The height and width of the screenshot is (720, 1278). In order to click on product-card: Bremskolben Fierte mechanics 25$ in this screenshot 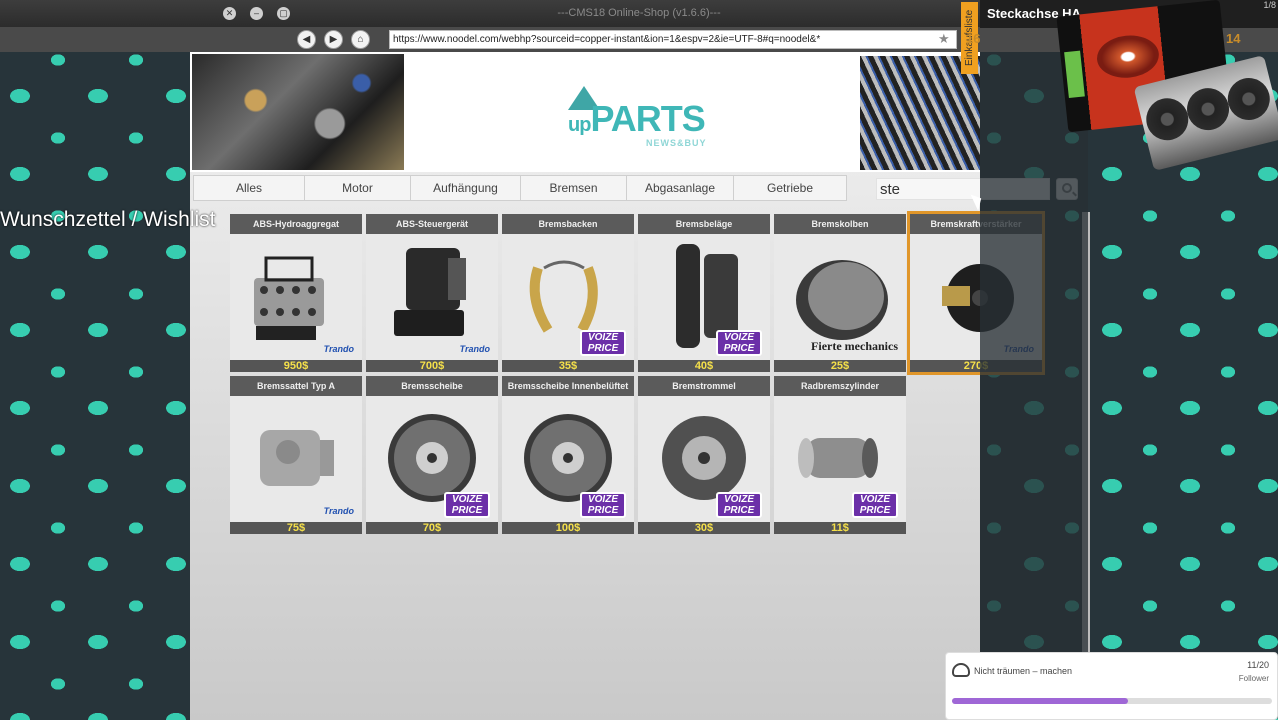, I will do `click(840, 293)`.